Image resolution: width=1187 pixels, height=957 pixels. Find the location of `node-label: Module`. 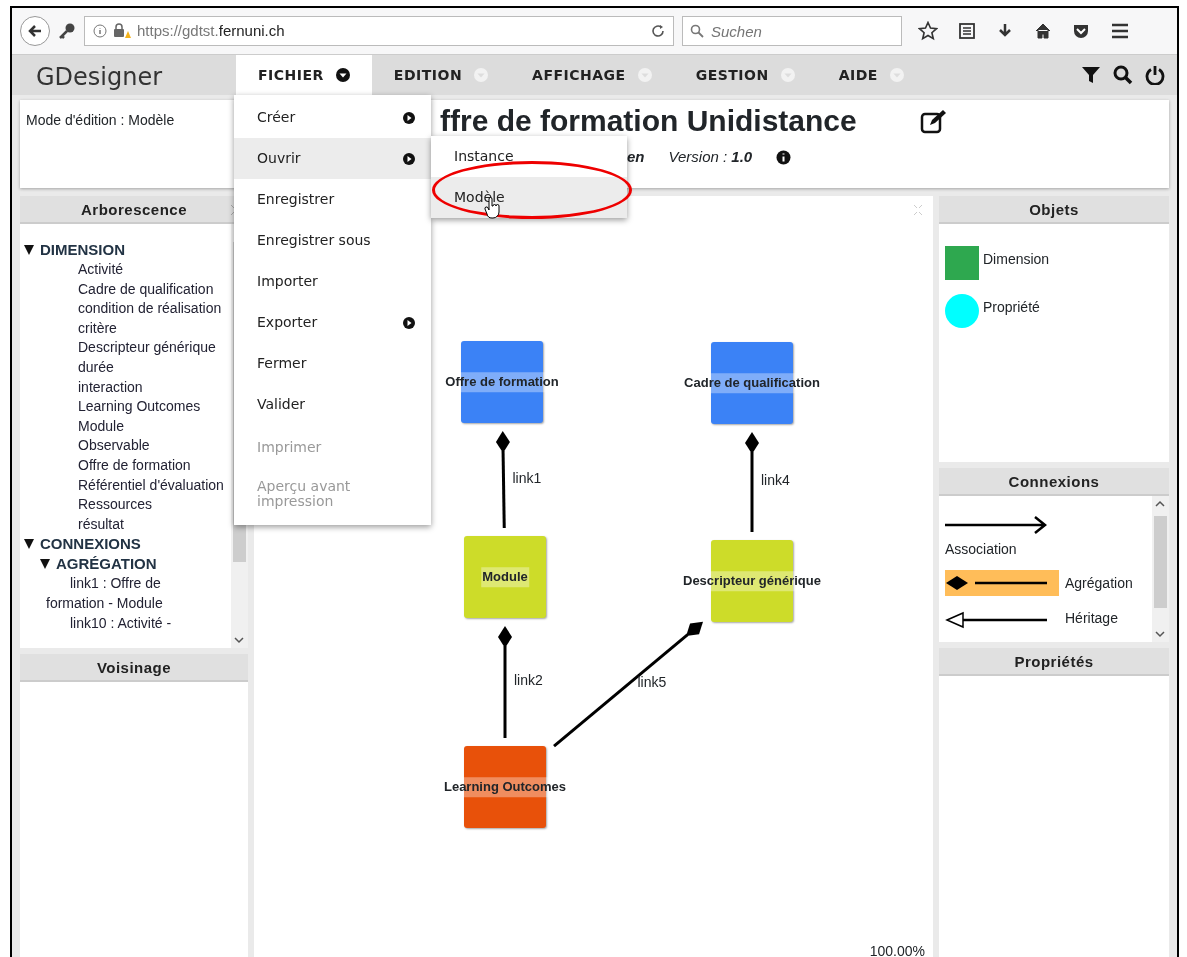

node-label: Module is located at coordinates (505, 577).